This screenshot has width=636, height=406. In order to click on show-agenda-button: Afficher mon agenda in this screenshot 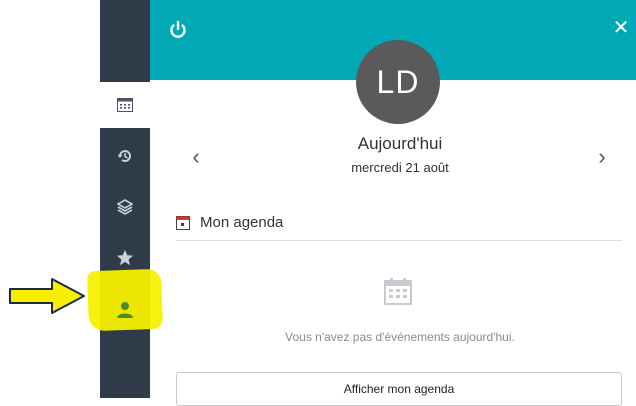, I will do `click(399, 389)`.